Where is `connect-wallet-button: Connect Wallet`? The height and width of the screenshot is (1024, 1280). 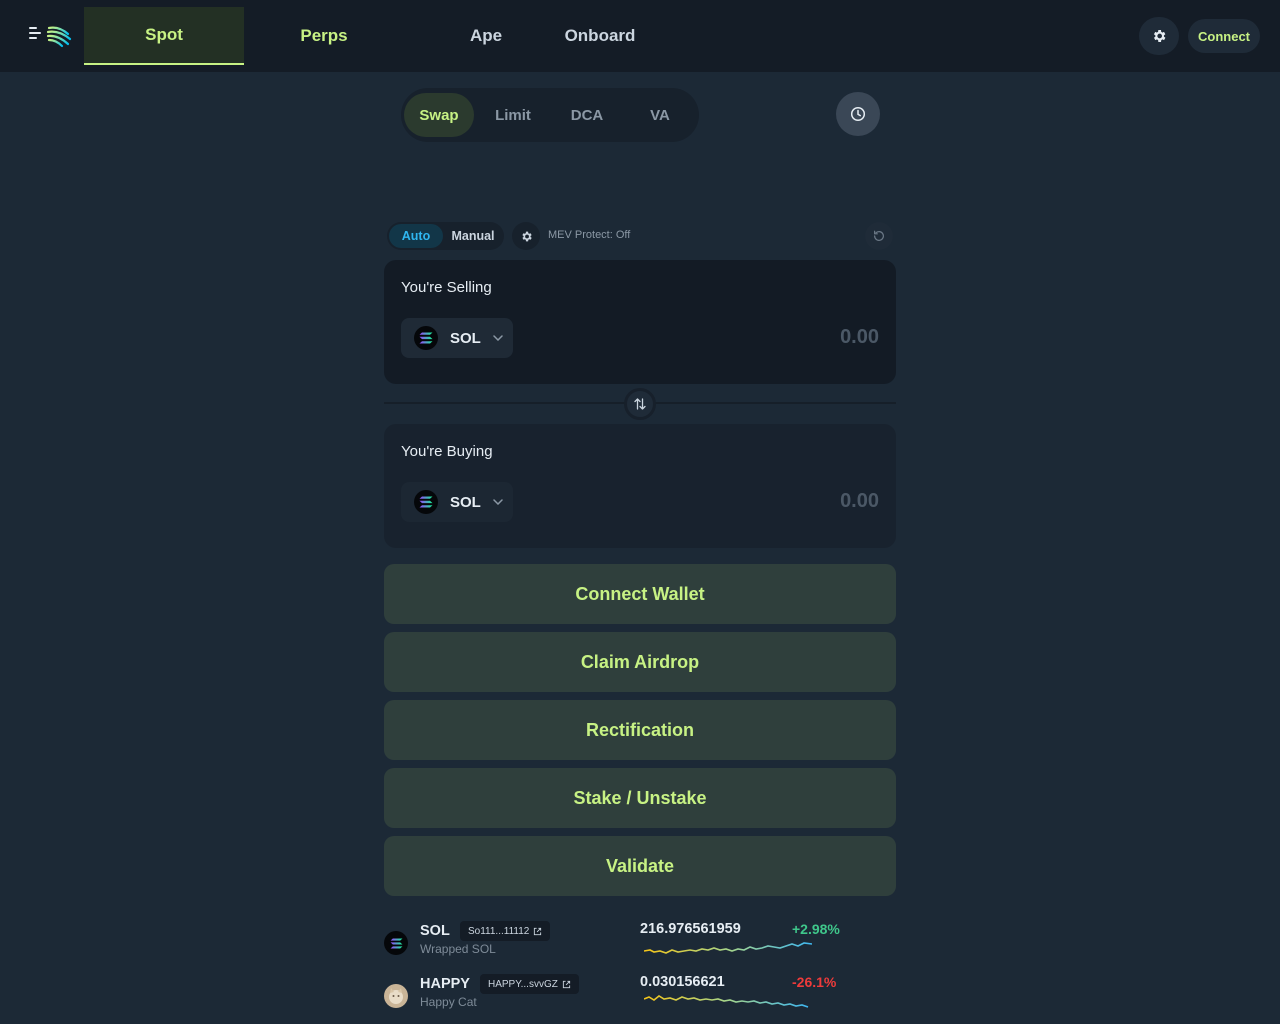 connect-wallet-button: Connect Wallet is located at coordinates (640, 594).